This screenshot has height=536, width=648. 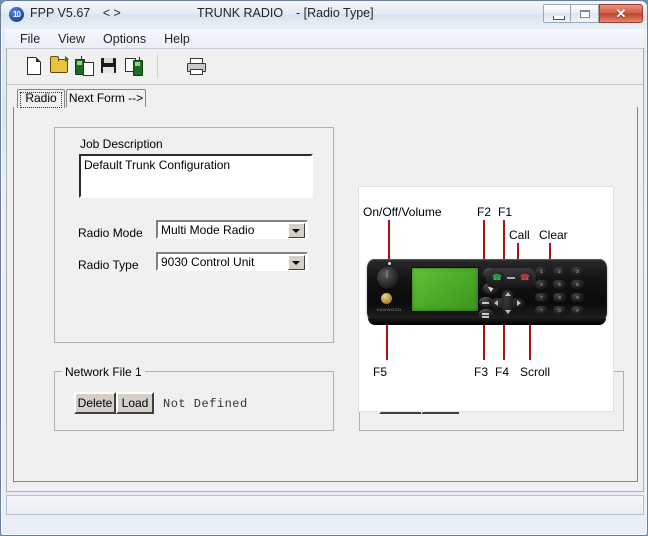 I want to click on status-bar, so click(x=325, y=505).